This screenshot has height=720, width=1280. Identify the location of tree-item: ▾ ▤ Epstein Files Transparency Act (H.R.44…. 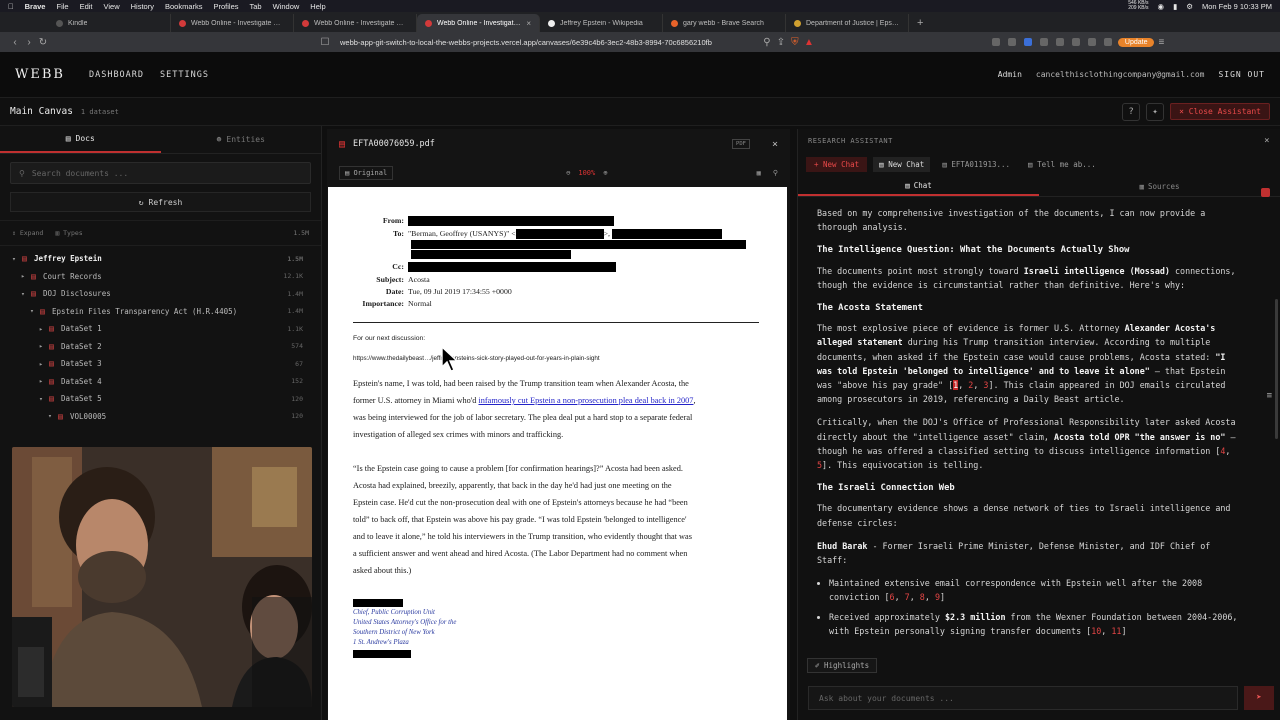
(160, 312).